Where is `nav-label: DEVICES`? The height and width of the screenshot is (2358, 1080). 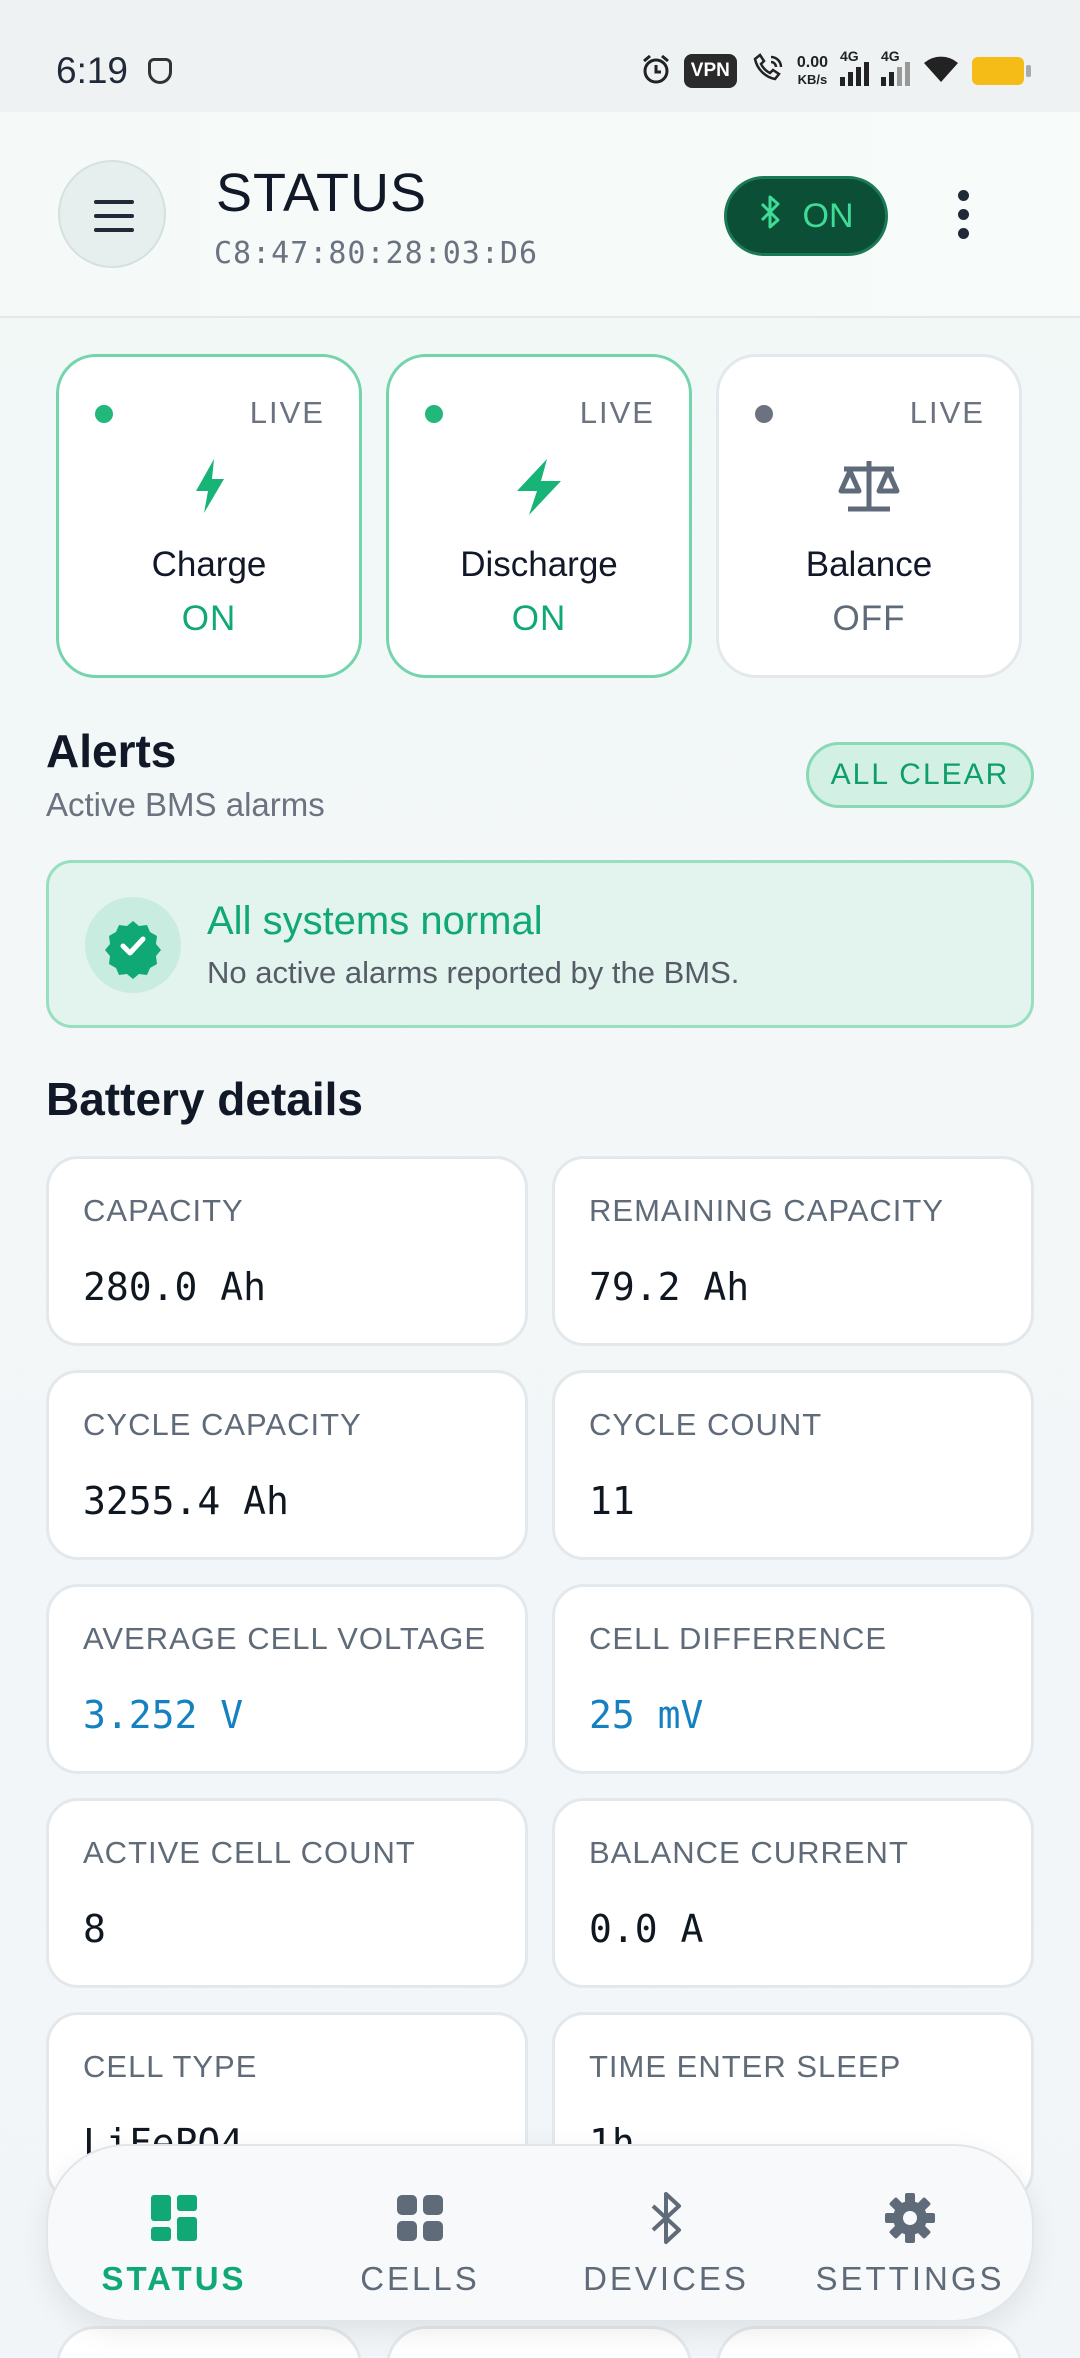 nav-label: DEVICES is located at coordinates (666, 2278).